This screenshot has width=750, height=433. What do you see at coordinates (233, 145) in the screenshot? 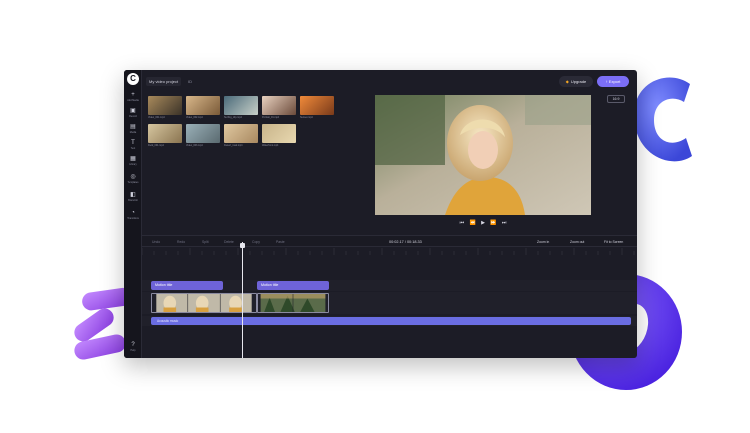
I see `media-thumbnail-name: Desert_road.mp4` at bounding box center [233, 145].